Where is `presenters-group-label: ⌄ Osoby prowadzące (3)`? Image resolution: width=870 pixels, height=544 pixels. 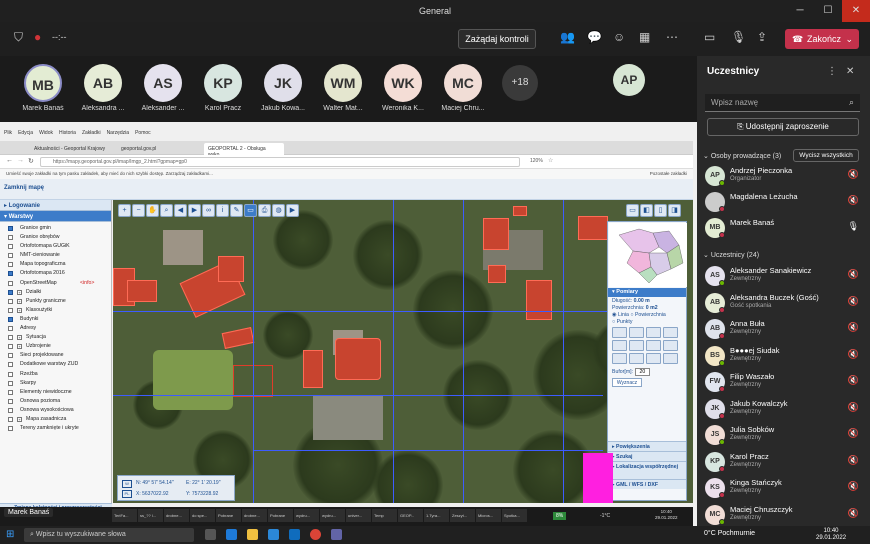 presenters-group-label: ⌄ Osoby prowadzące (3) is located at coordinates (742, 156).